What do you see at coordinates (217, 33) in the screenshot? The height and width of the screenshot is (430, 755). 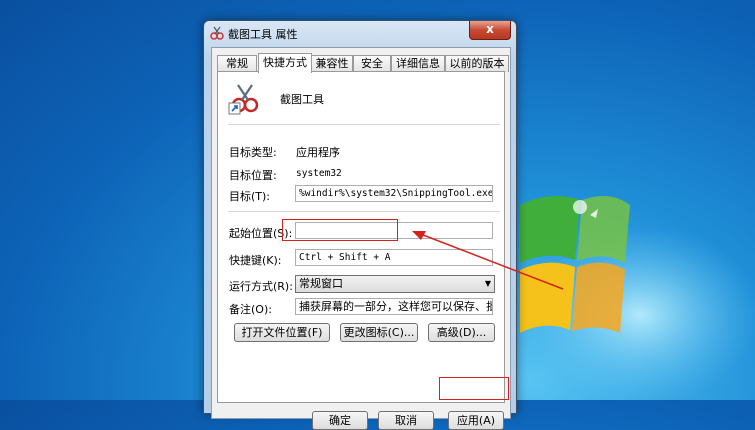 I see `snipping-tool-title-icon` at bounding box center [217, 33].